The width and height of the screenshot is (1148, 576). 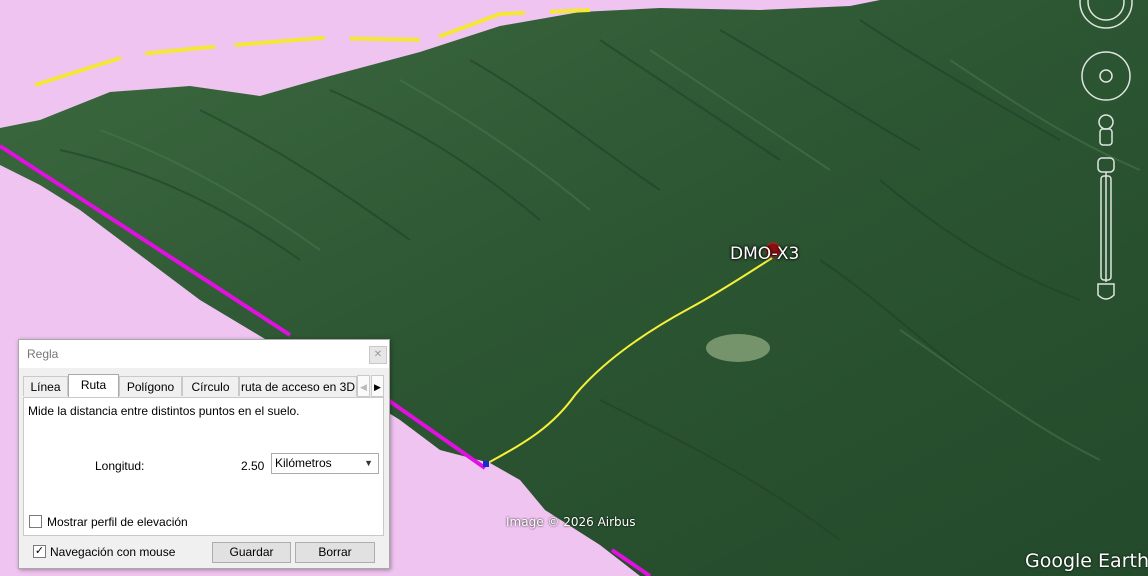 What do you see at coordinates (253, 466) in the screenshot?
I see `length-value: 2.50` at bounding box center [253, 466].